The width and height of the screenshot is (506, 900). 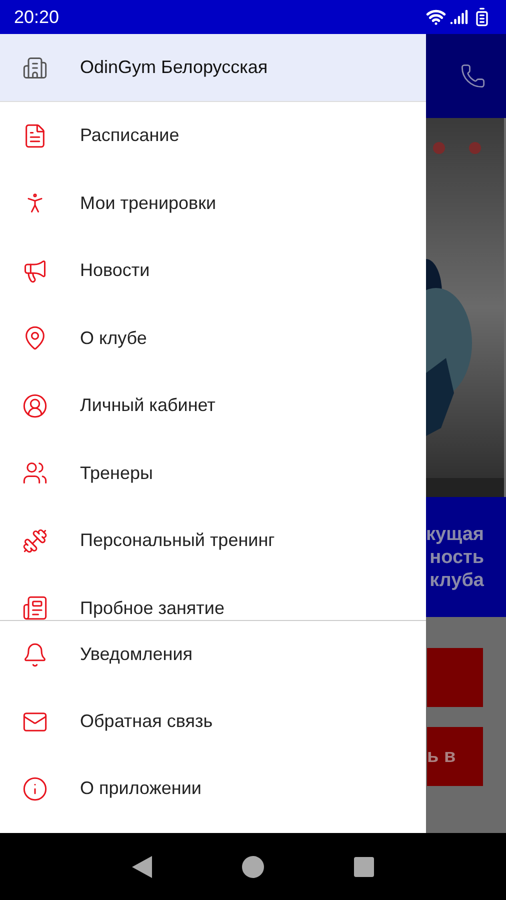 What do you see at coordinates (35, 607) in the screenshot?
I see `newspaper-icon` at bounding box center [35, 607].